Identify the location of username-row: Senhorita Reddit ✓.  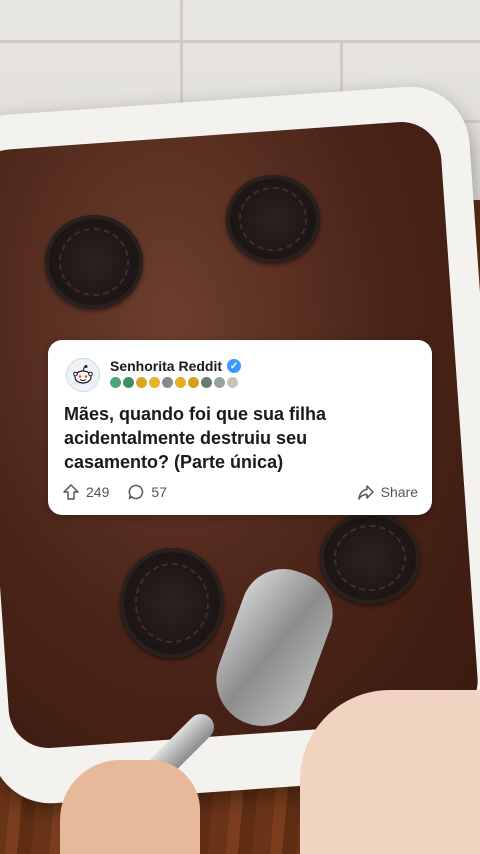
(176, 366).